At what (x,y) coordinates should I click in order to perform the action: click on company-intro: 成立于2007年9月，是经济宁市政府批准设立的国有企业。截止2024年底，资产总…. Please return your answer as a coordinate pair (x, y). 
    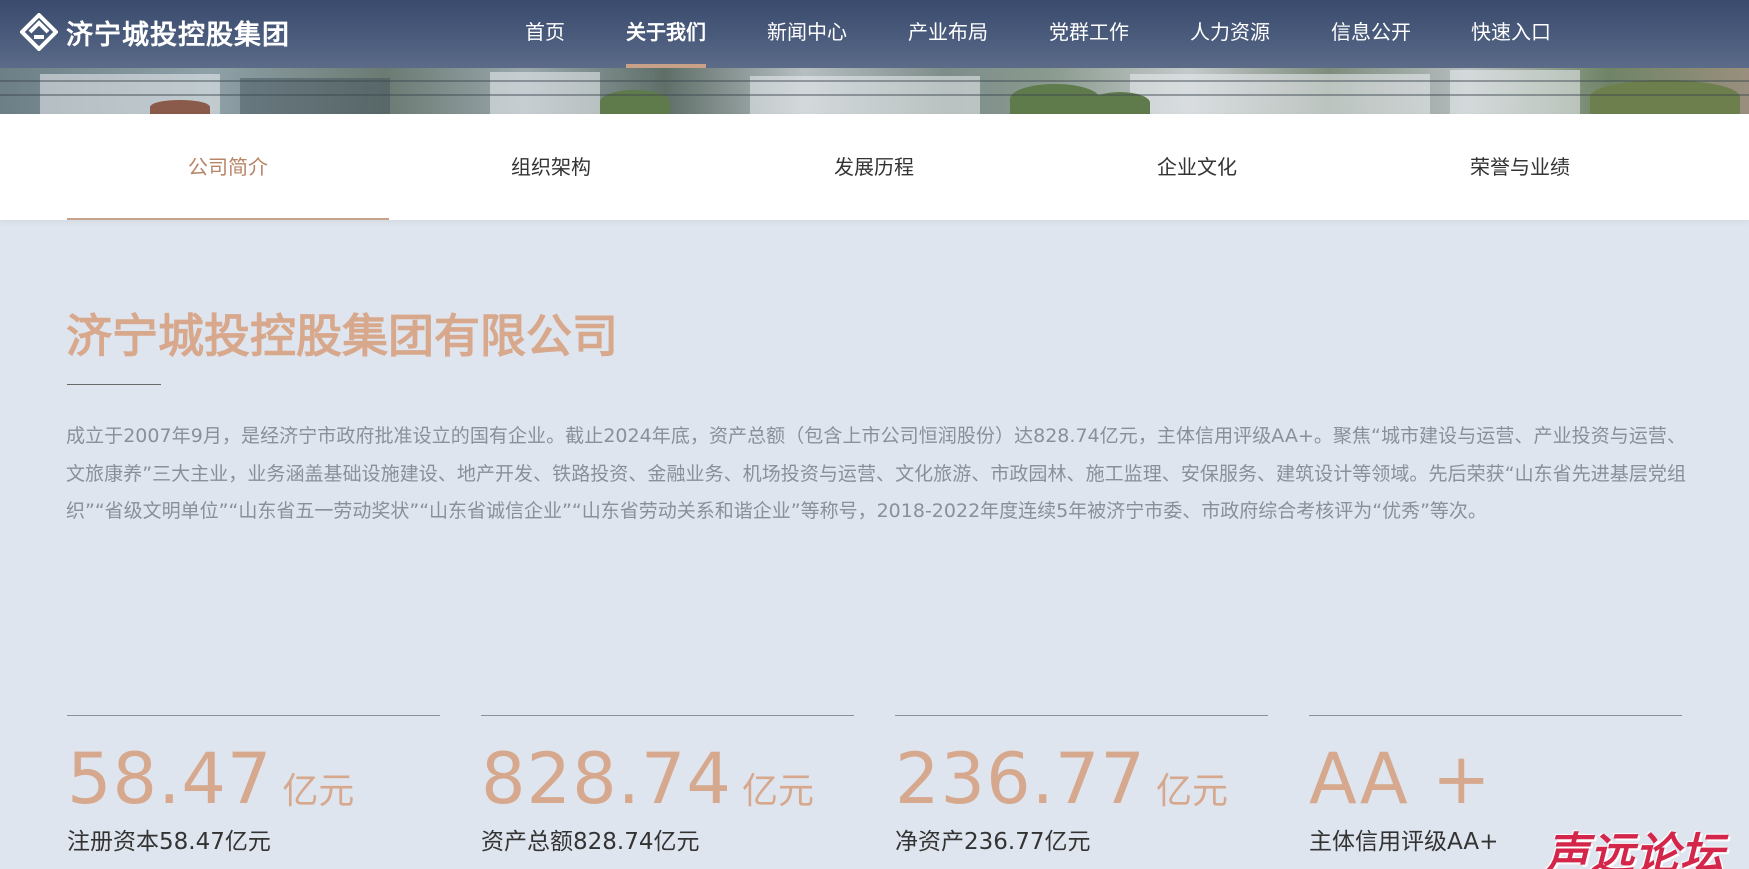
    Looking at the image, I should click on (876, 473).